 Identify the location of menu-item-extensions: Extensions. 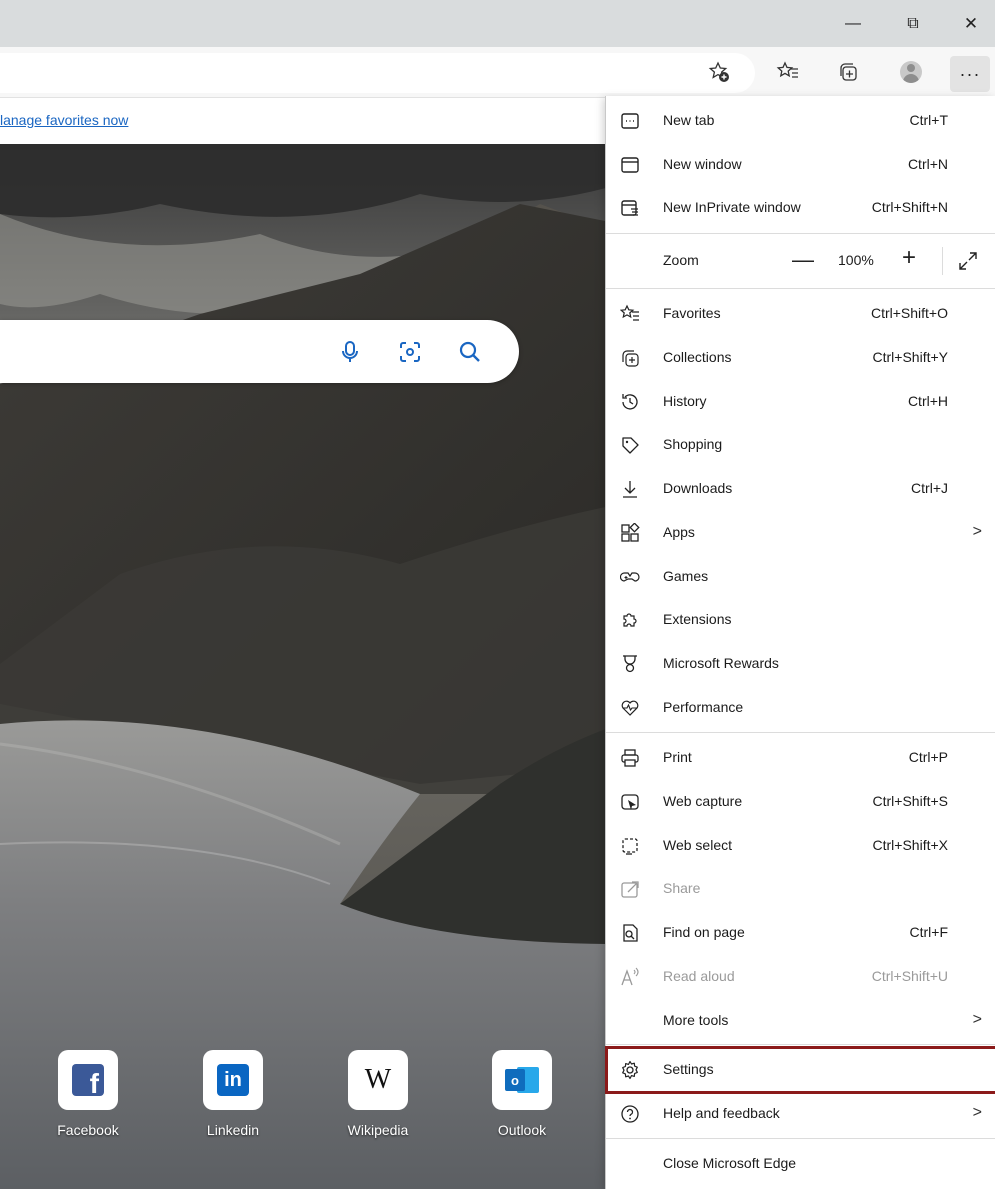
(800, 620).